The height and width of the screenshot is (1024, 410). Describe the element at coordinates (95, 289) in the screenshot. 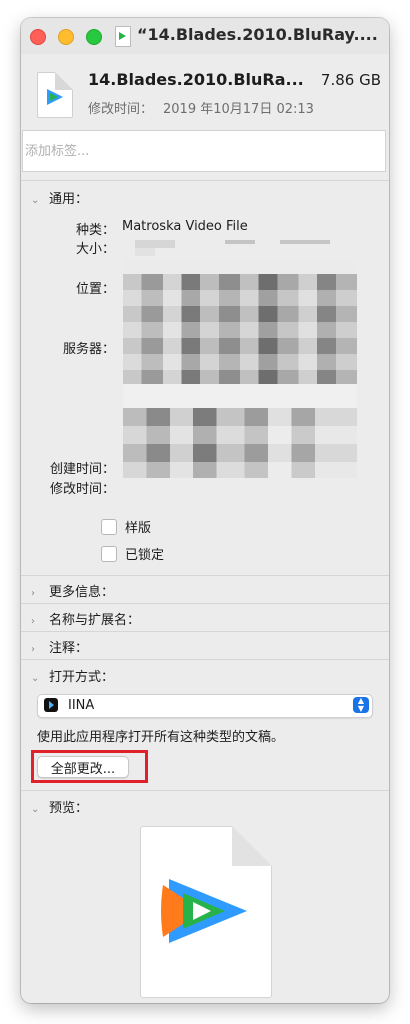

I see `where-label: 位置：` at that location.